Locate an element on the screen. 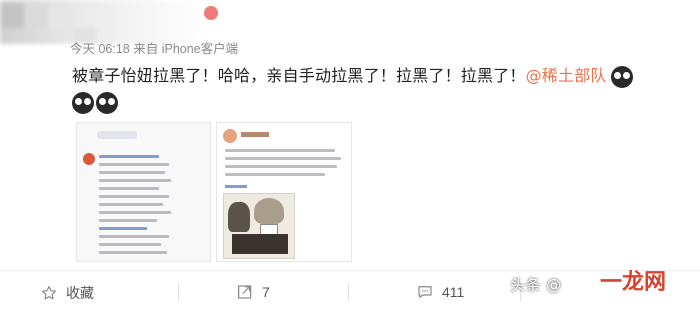 The width and height of the screenshot is (700, 309). avatar is located at coordinates (230, 136).